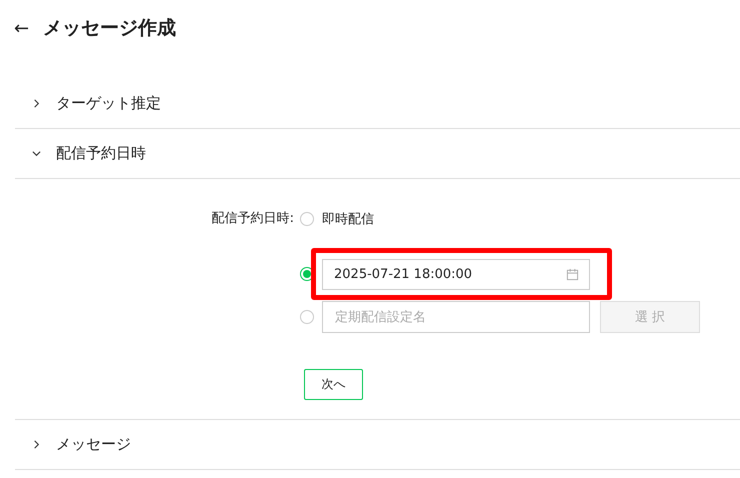 This screenshot has width=740, height=478. I want to click on page-title: メッセージ作成, so click(109, 28).